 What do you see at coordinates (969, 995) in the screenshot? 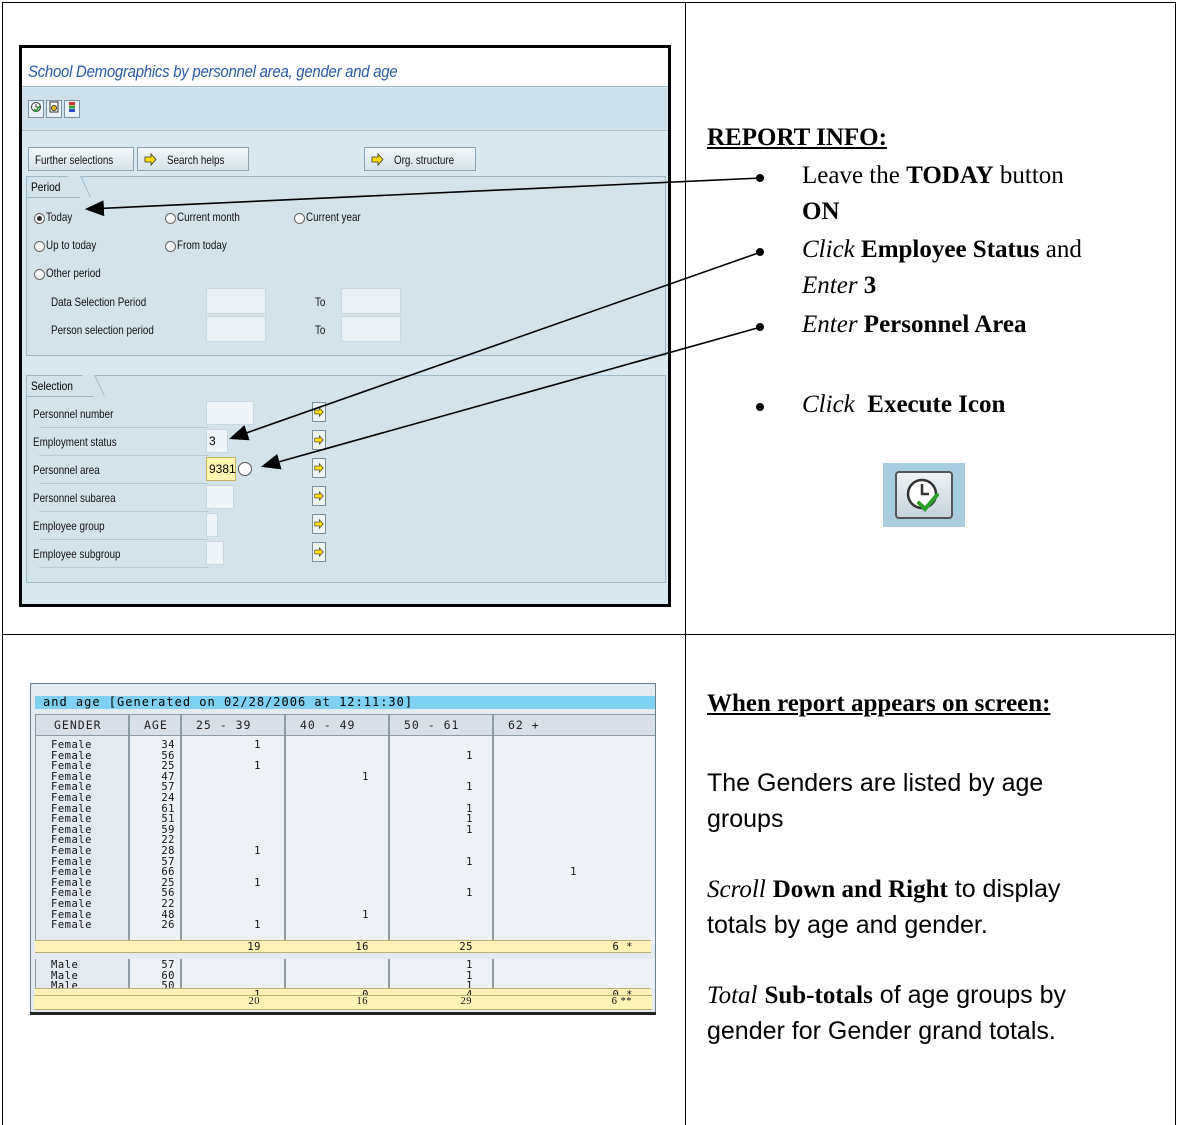
I see `text: of age groups by` at bounding box center [969, 995].